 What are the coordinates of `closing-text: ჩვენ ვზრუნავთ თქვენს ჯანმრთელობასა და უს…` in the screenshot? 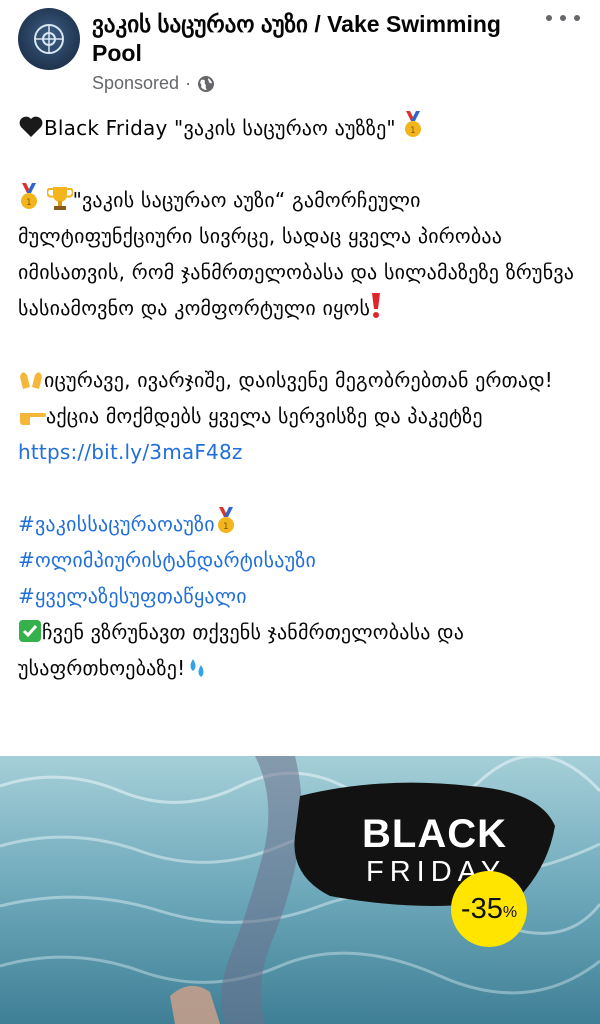 It's located at (241, 650).